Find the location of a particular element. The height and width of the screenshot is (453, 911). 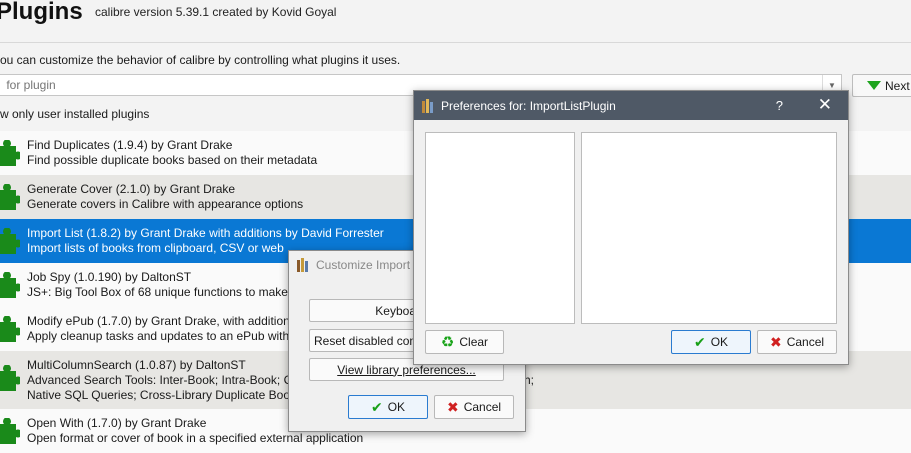

plugin-name: Generate Cover (2.1.0) by Grant Drake is located at coordinates (131, 189).